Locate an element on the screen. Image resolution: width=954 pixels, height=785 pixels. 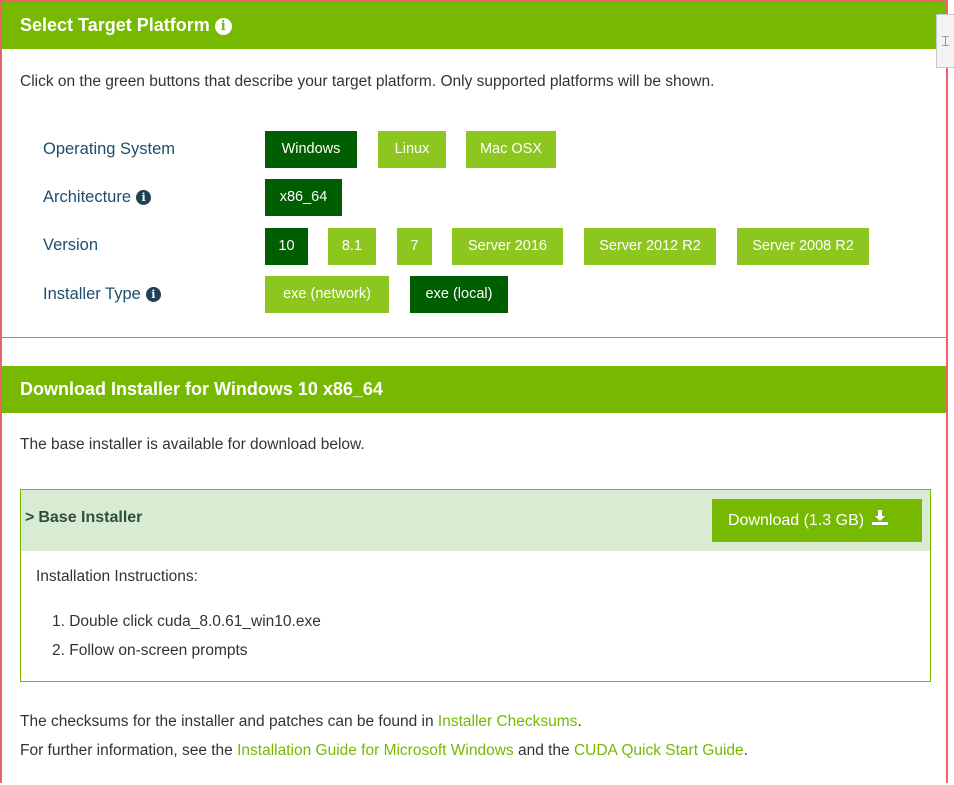
instruction-step: 2. Follow on-screen prompts is located at coordinates (150, 650).